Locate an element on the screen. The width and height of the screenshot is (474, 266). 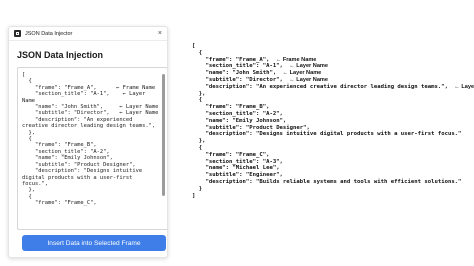
code-line: "name": "Michael Lee", is located at coordinates (332, 168).